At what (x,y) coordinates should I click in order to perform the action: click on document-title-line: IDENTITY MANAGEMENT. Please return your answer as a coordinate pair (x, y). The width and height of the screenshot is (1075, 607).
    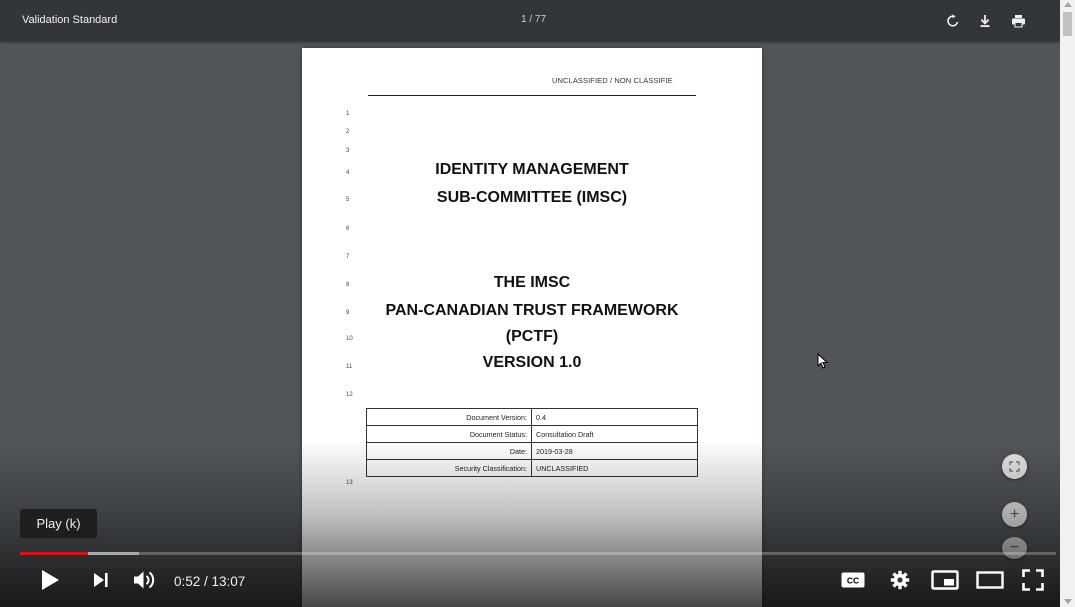
    Looking at the image, I should click on (532, 169).